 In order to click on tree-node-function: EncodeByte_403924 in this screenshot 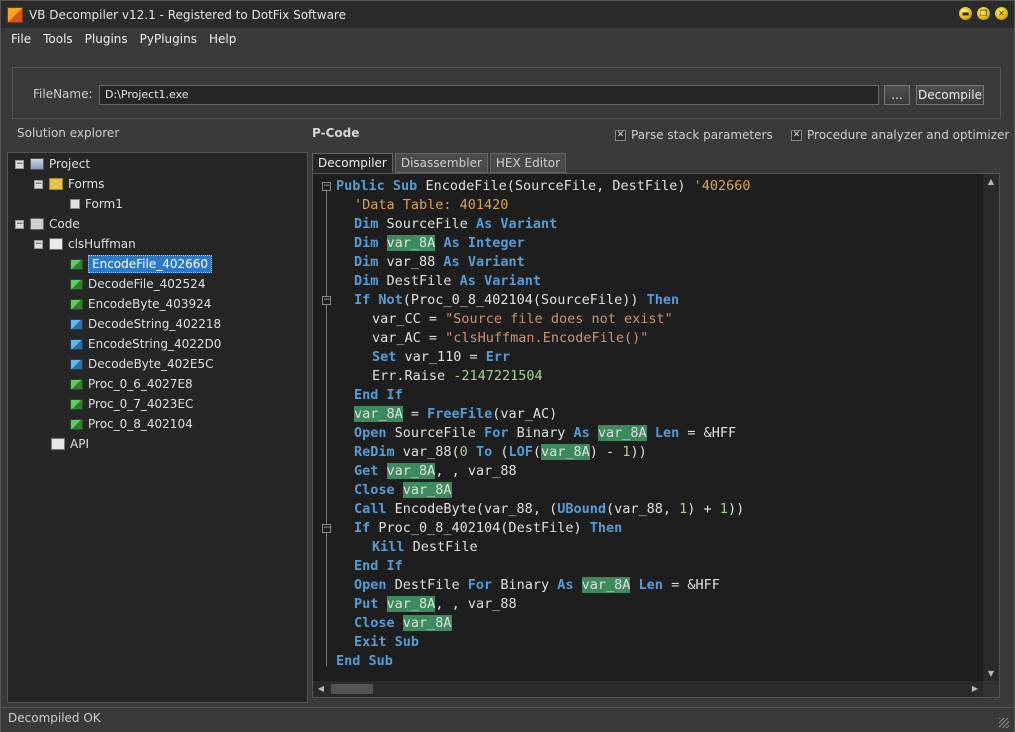, I will do `click(140, 304)`.